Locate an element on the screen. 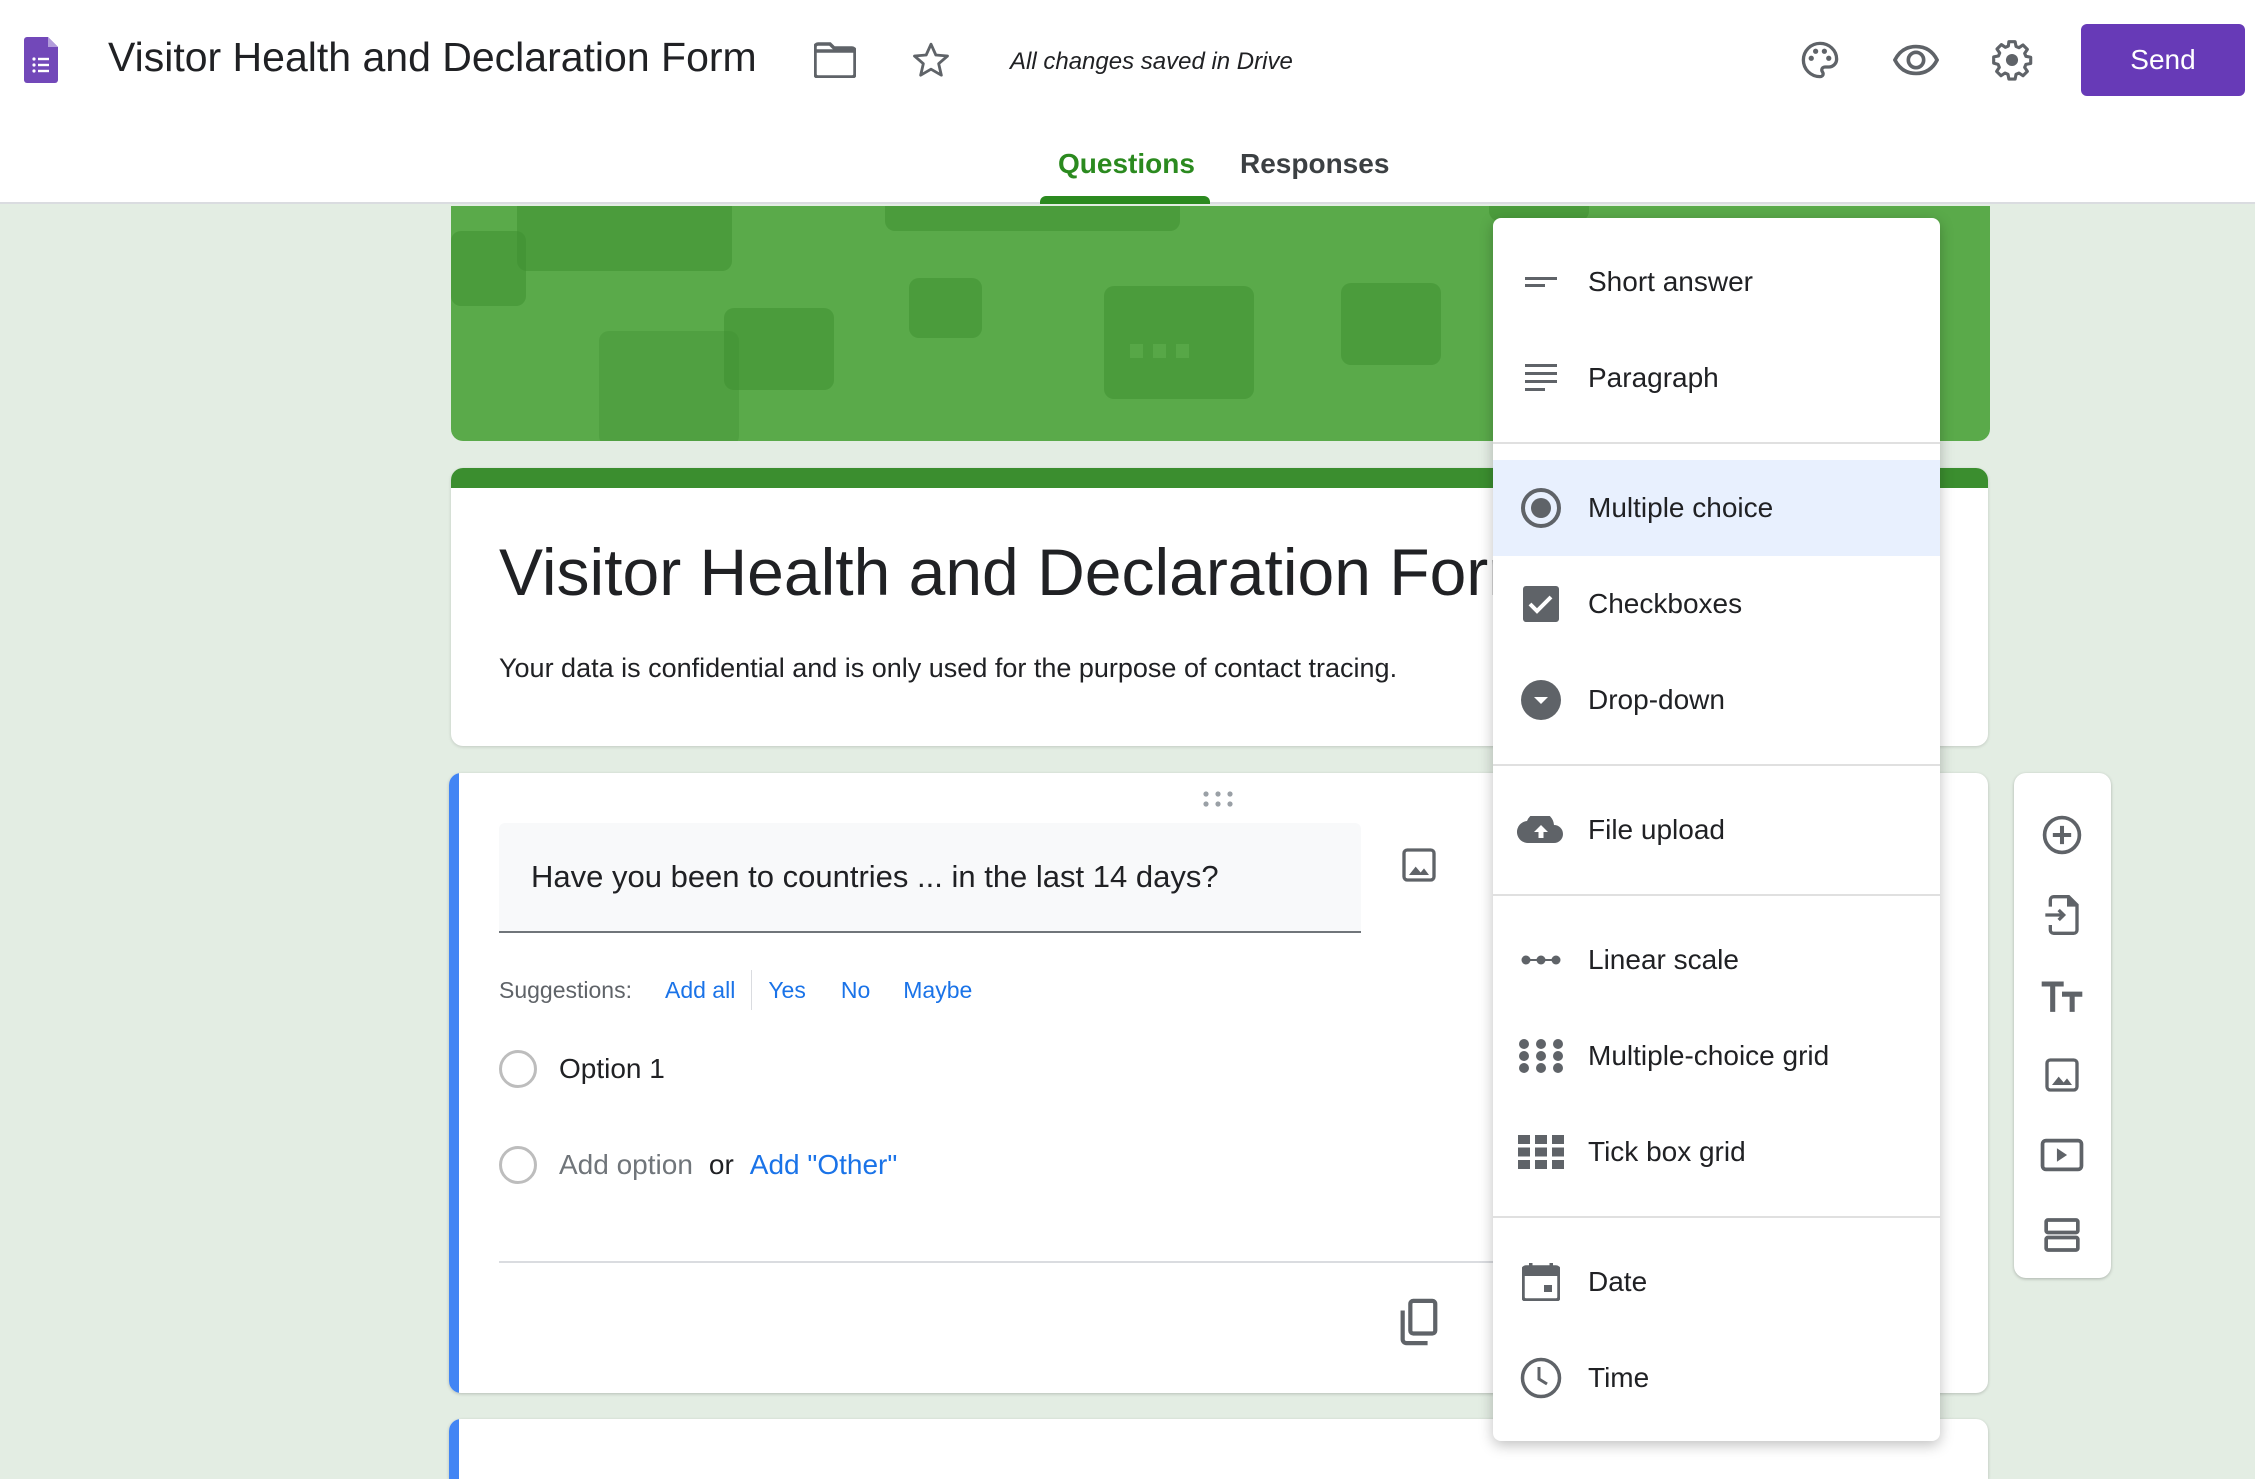  add-other-button: Add "Other" is located at coordinates (824, 1165).